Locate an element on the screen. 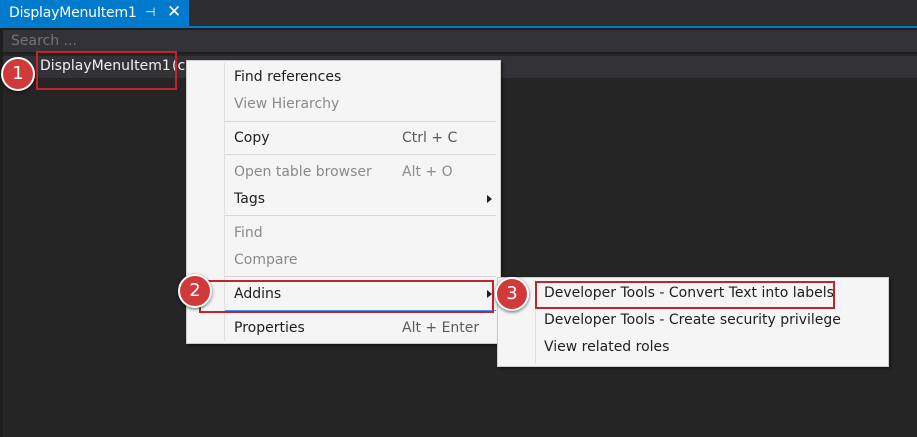 The height and width of the screenshot is (437, 917). menu-item-compare: Compare is located at coordinates (343, 261).